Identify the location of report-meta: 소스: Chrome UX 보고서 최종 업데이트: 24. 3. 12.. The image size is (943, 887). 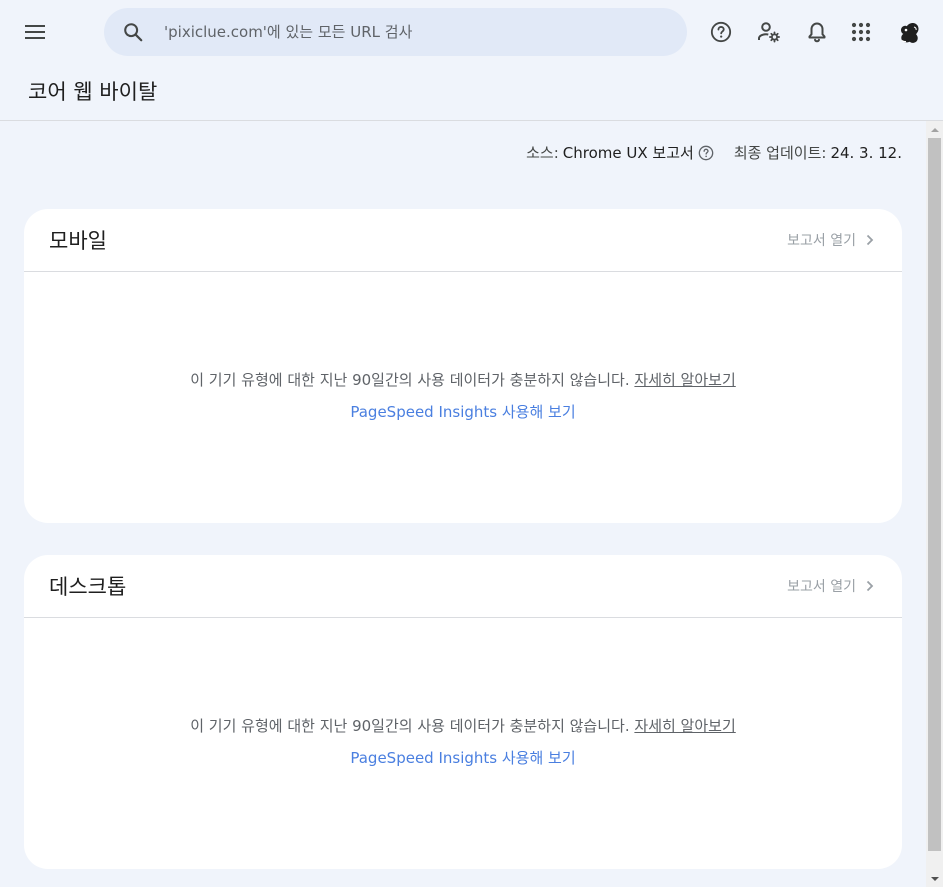
(714, 152).